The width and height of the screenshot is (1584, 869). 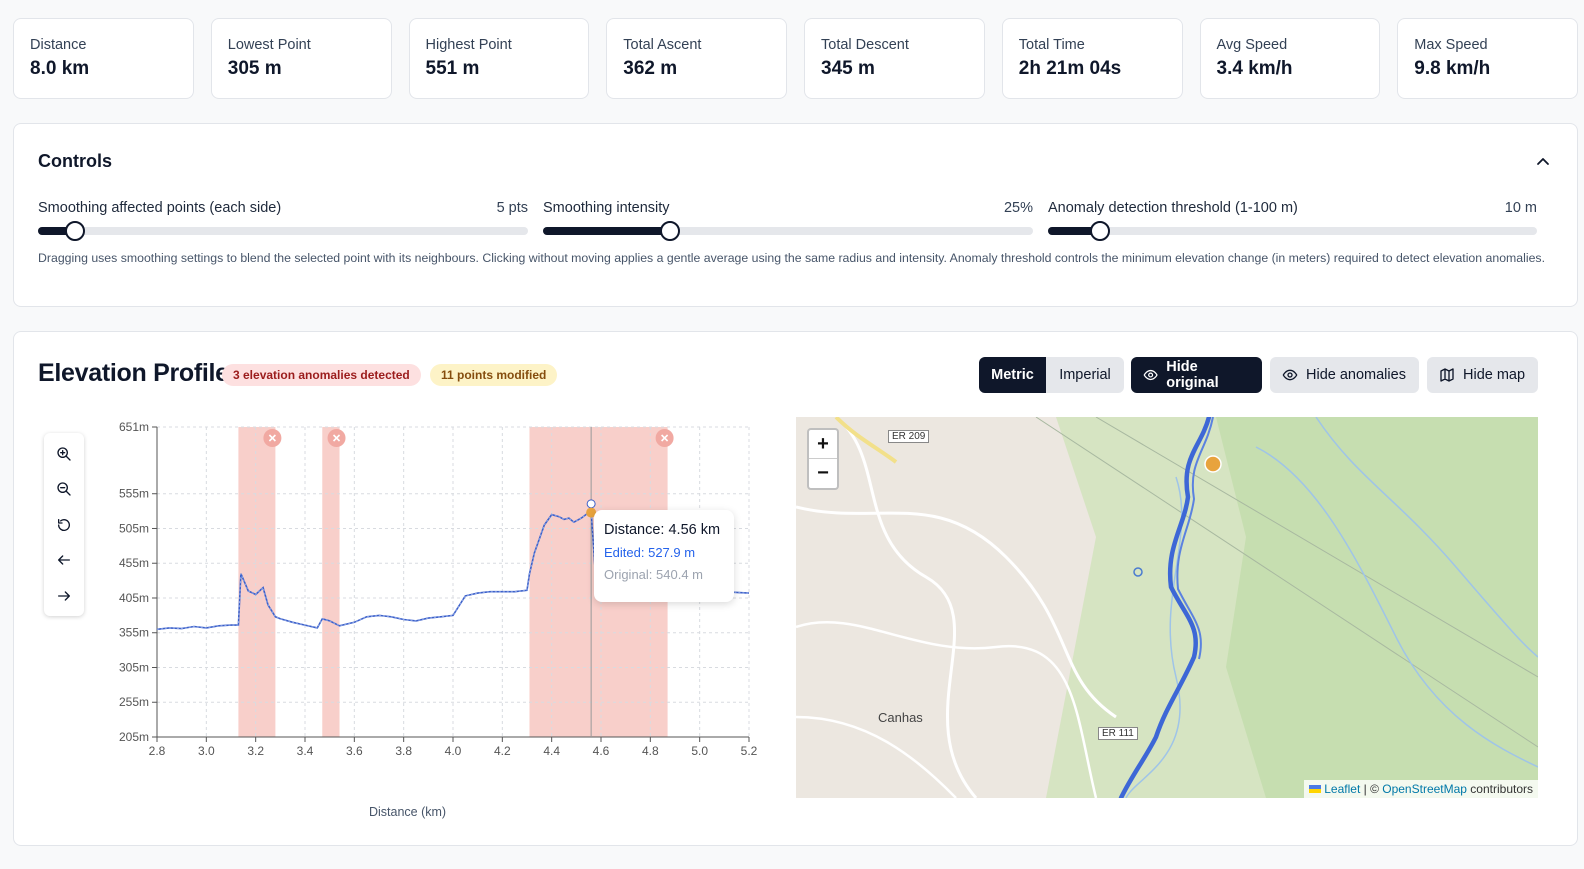 What do you see at coordinates (134, 737) in the screenshot?
I see `y-tick-label: 205m` at bounding box center [134, 737].